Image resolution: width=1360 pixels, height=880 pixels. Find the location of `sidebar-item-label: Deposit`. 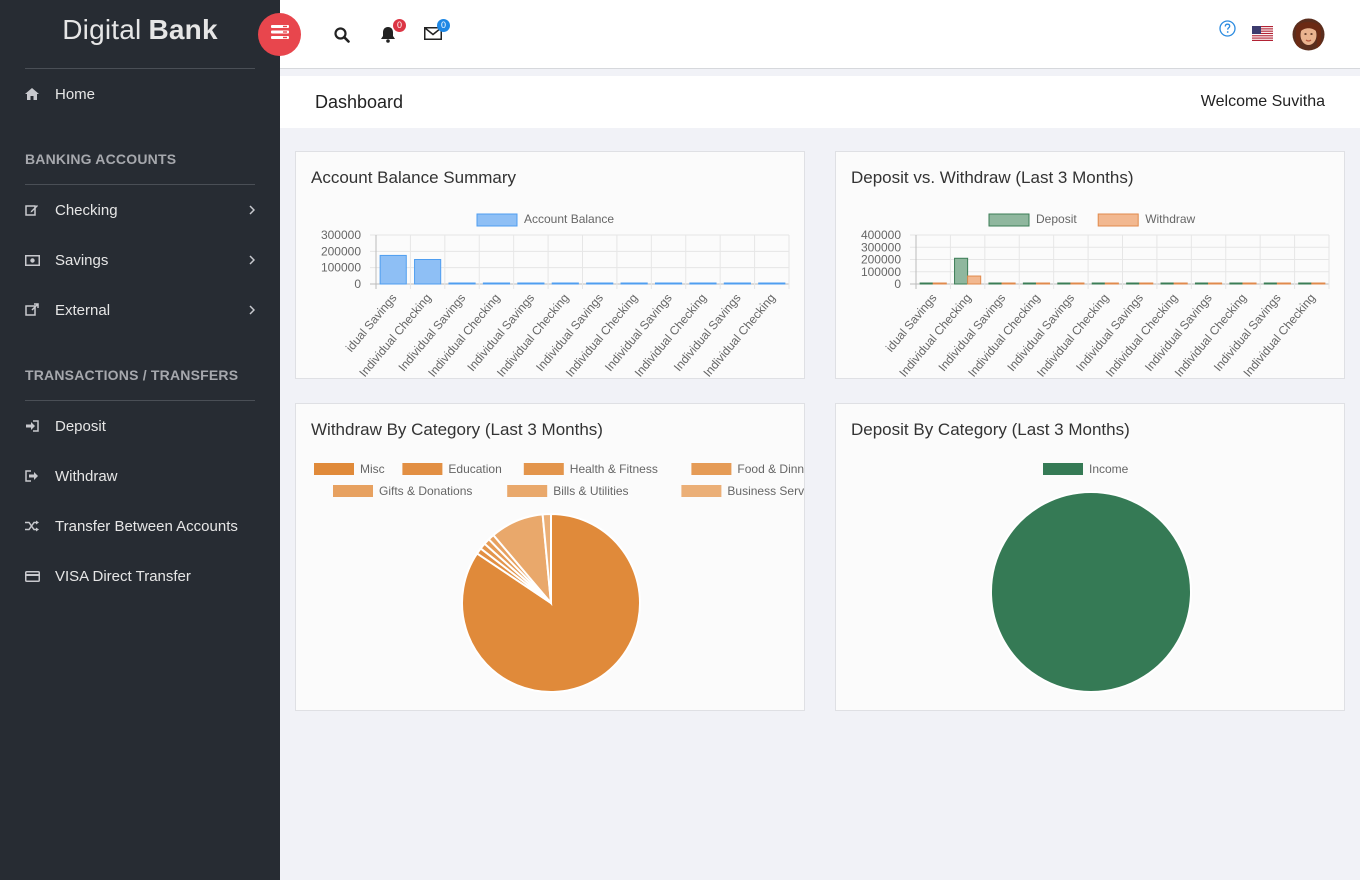

sidebar-item-label: Deposit is located at coordinates (80, 426).